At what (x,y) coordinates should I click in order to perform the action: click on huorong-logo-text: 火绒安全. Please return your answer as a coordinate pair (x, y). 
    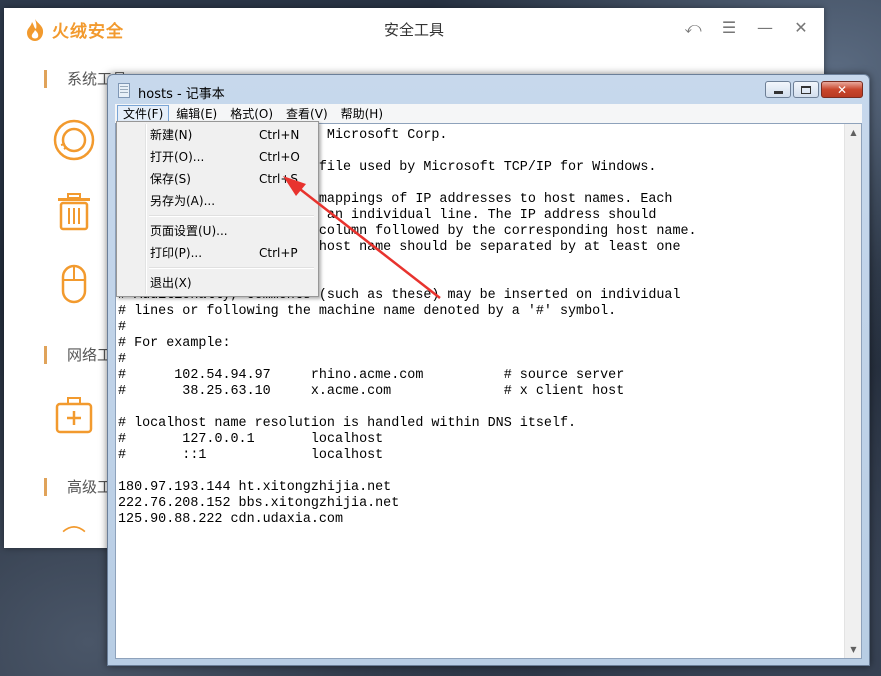
    Looking at the image, I should click on (88, 32).